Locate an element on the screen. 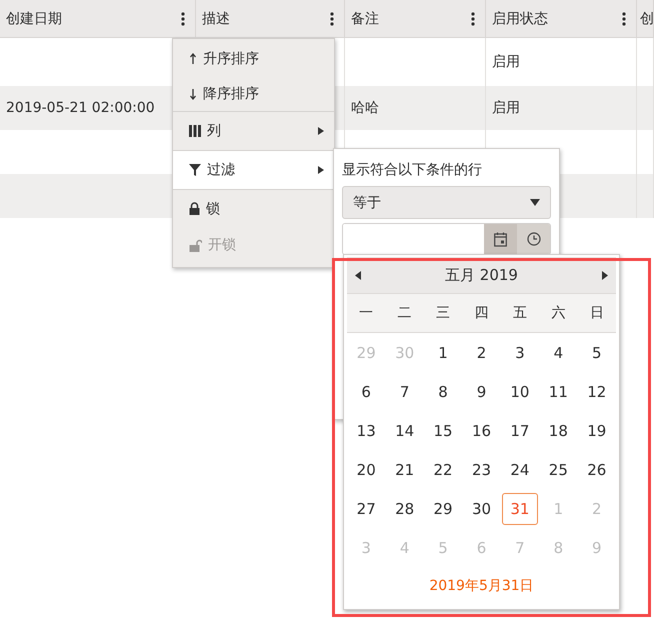 The image size is (654, 631). calendar-day: 11 is located at coordinates (558, 392).